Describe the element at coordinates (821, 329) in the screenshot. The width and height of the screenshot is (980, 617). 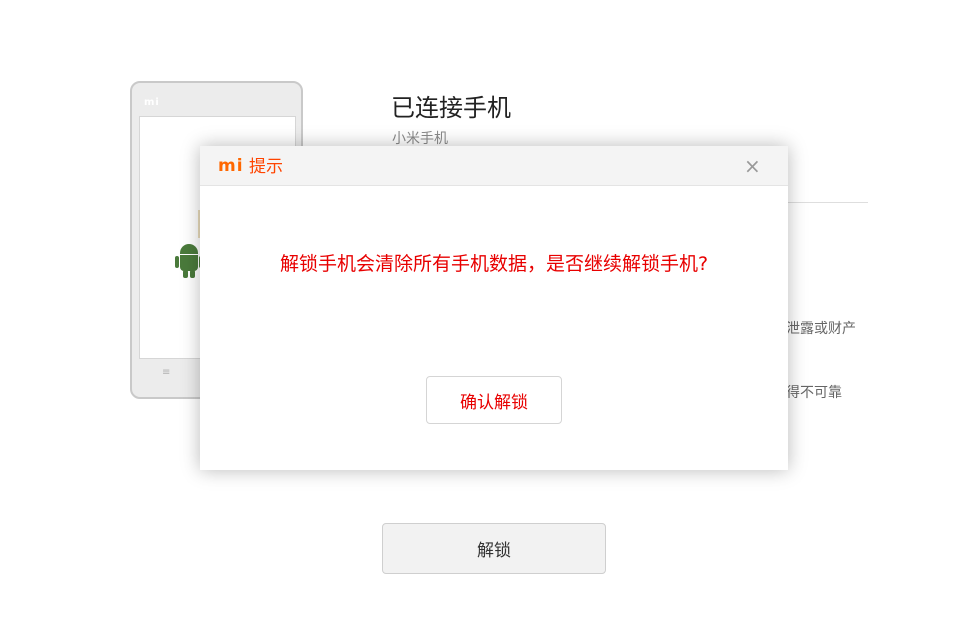
I see `info-text-1: 泄露或财产` at that location.